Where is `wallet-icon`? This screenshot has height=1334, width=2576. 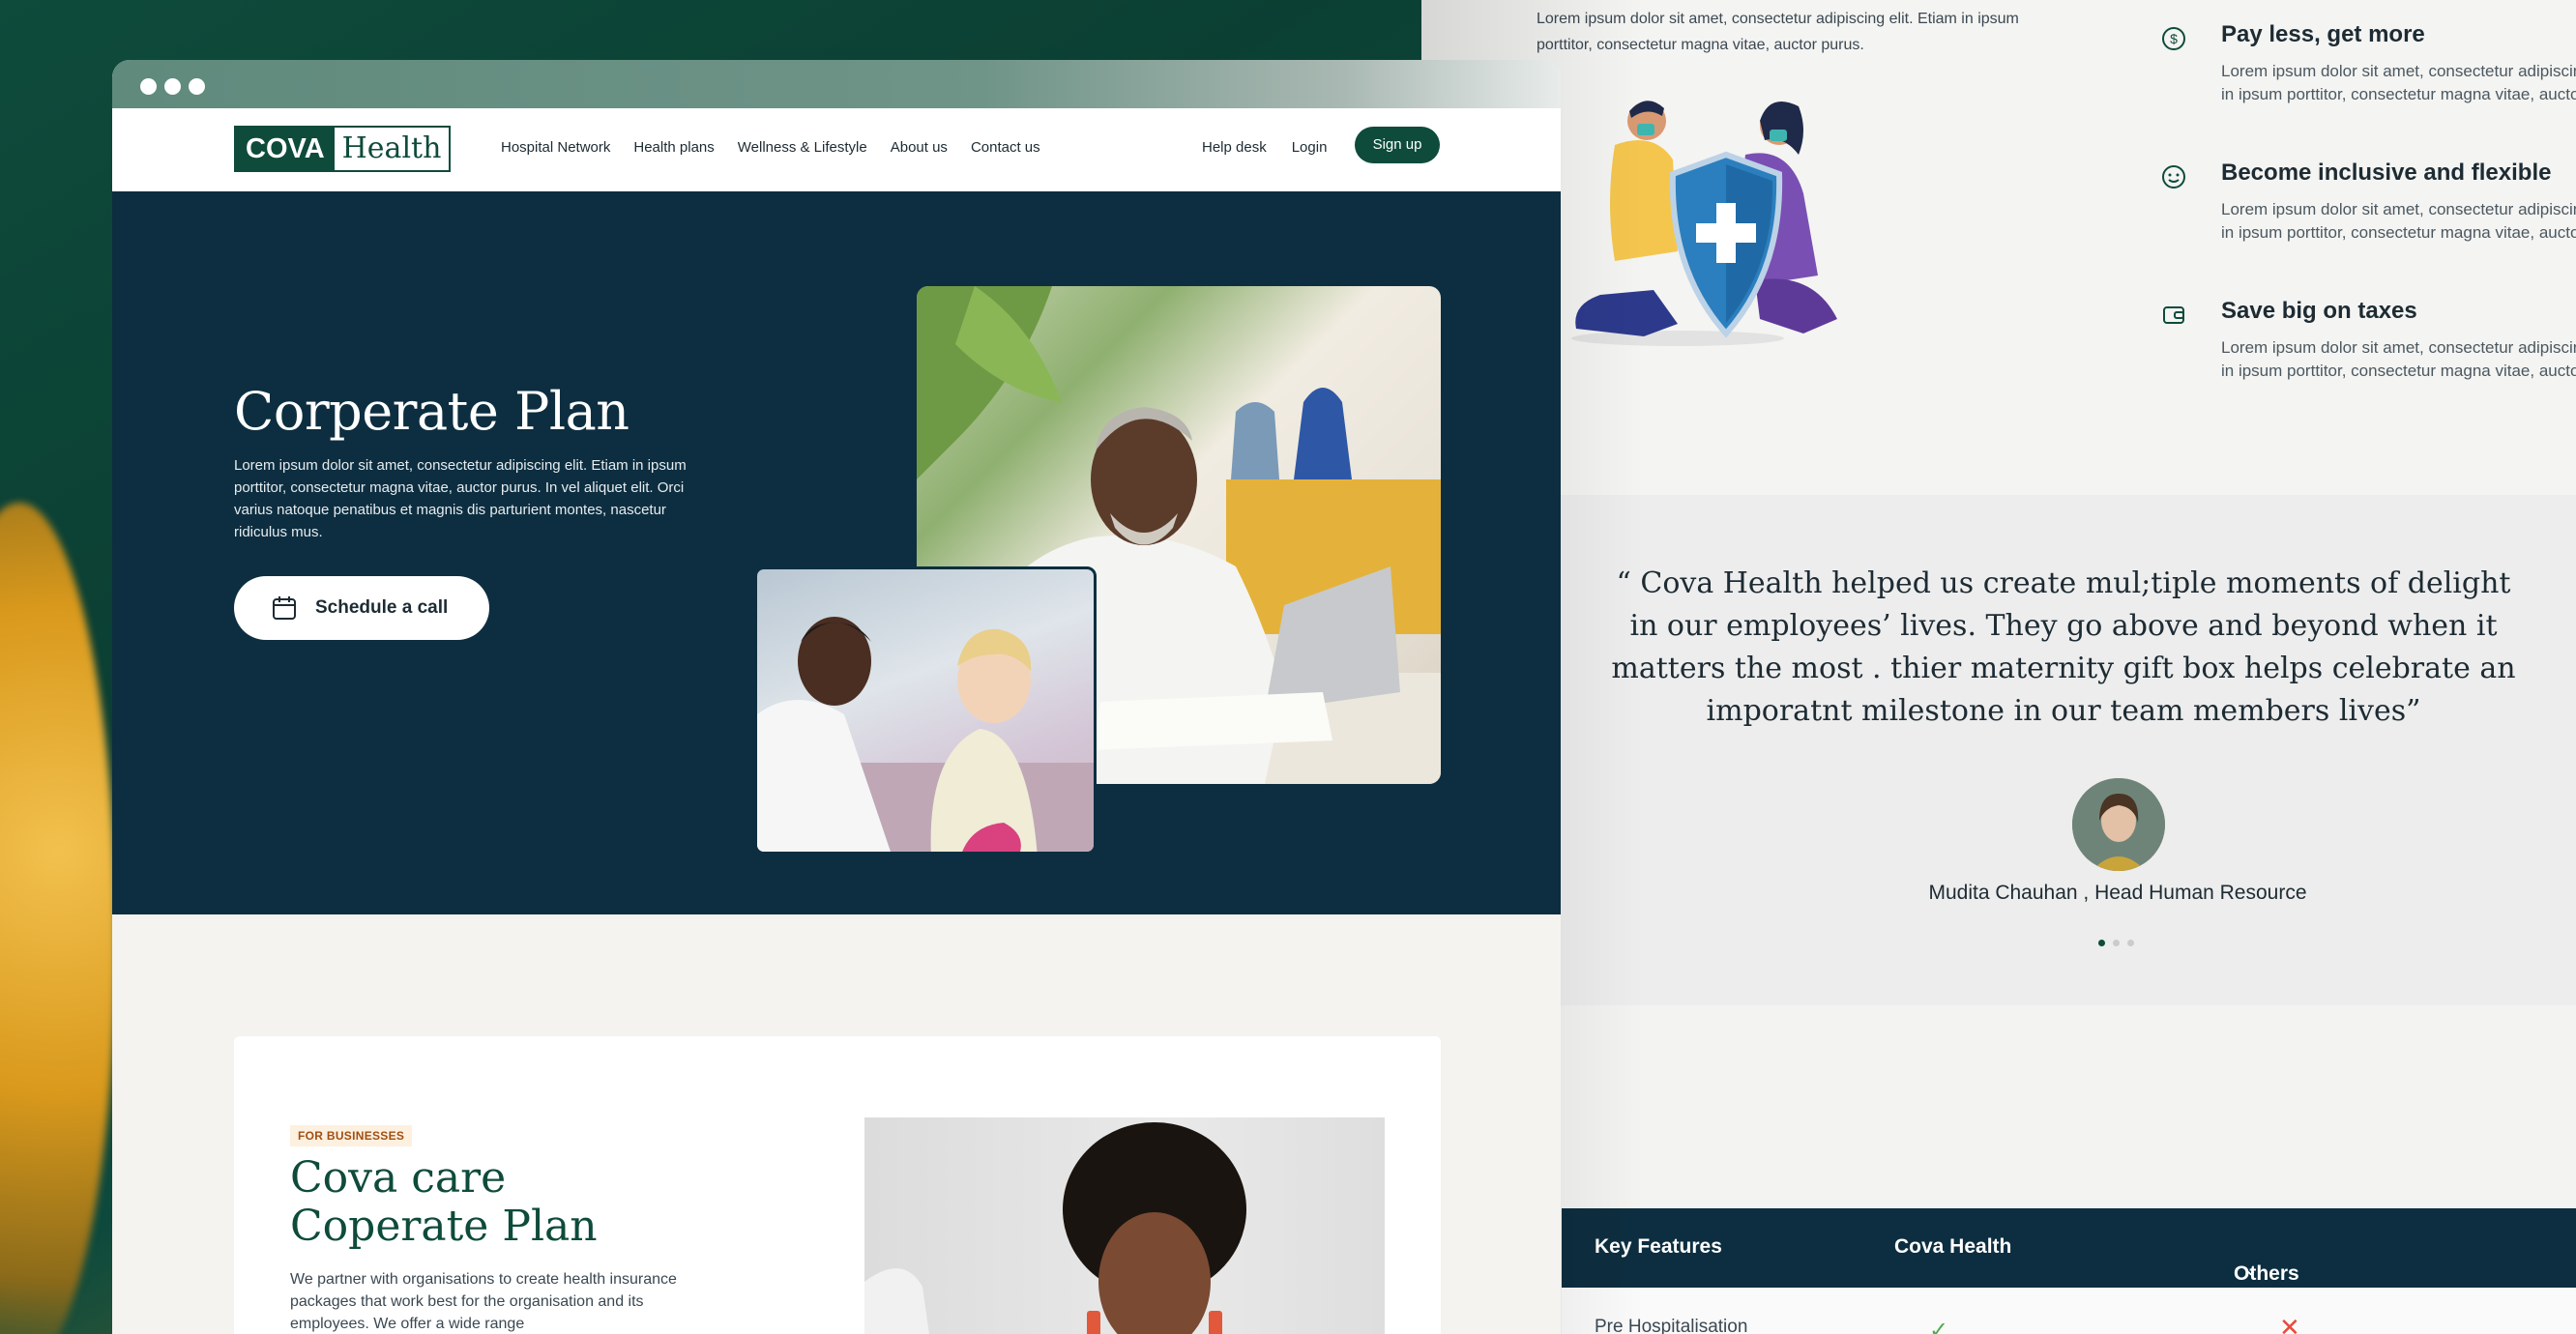
wallet-icon is located at coordinates (2173, 315).